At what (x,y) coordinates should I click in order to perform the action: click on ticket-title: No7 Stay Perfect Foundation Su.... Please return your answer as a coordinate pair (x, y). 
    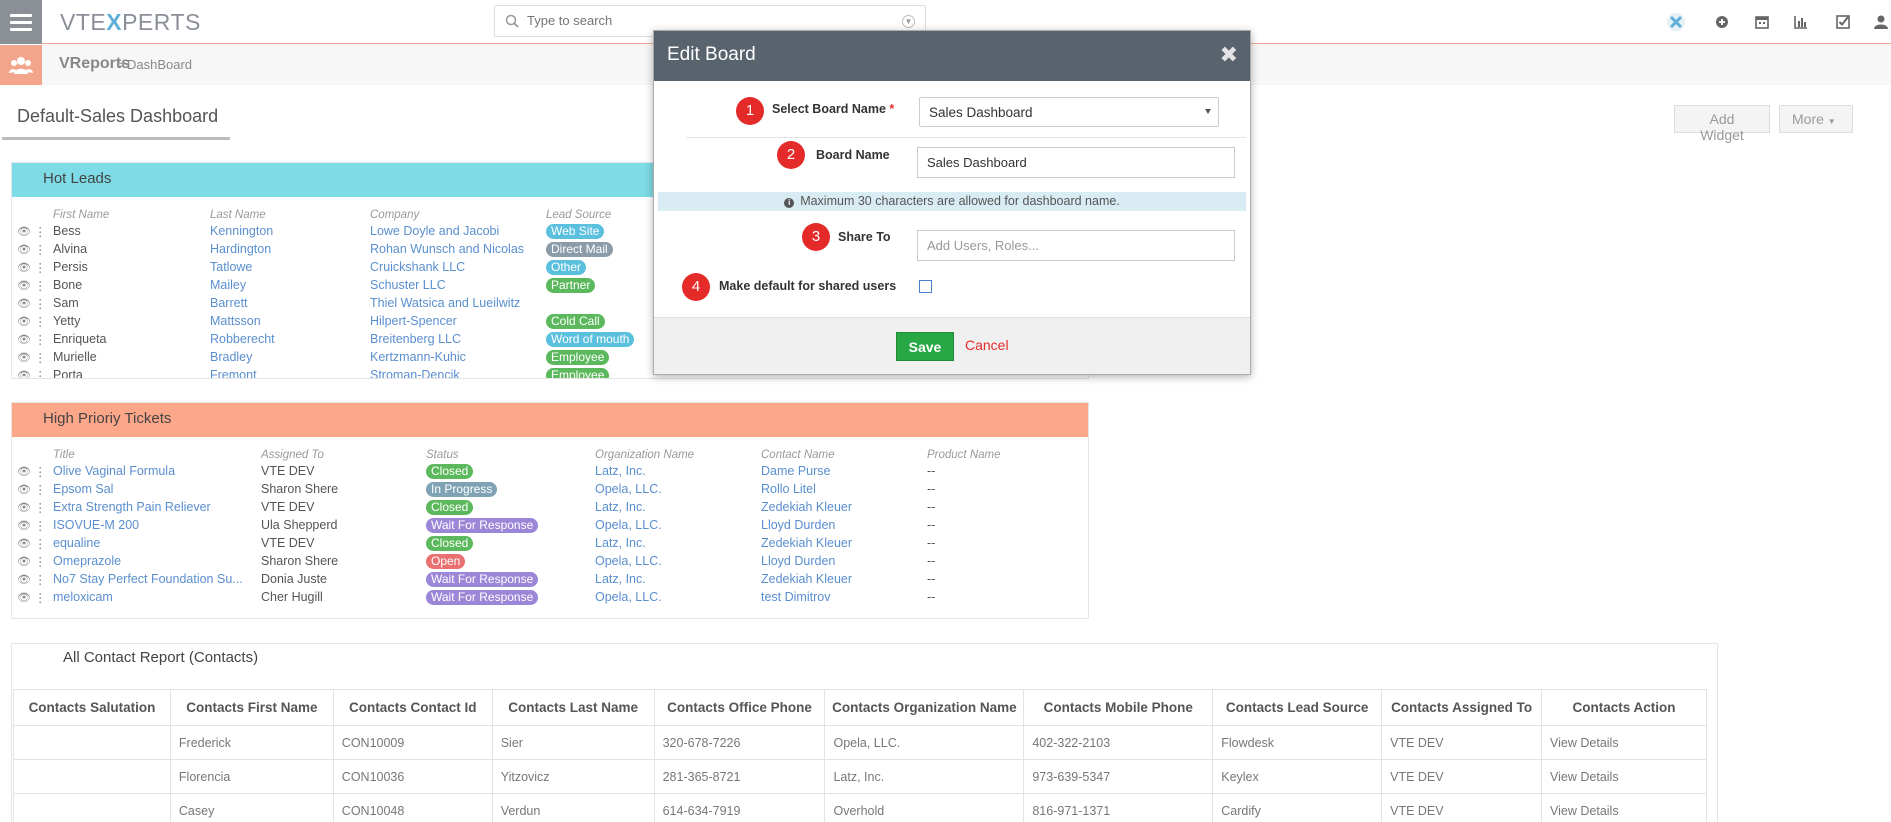
    Looking at the image, I should click on (148, 579).